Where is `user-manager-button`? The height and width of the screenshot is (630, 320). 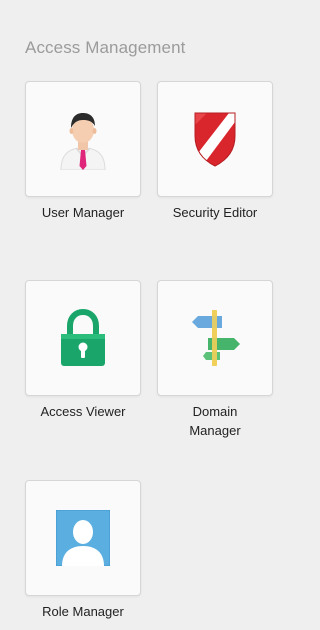 user-manager-button is located at coordinates (83, 139).